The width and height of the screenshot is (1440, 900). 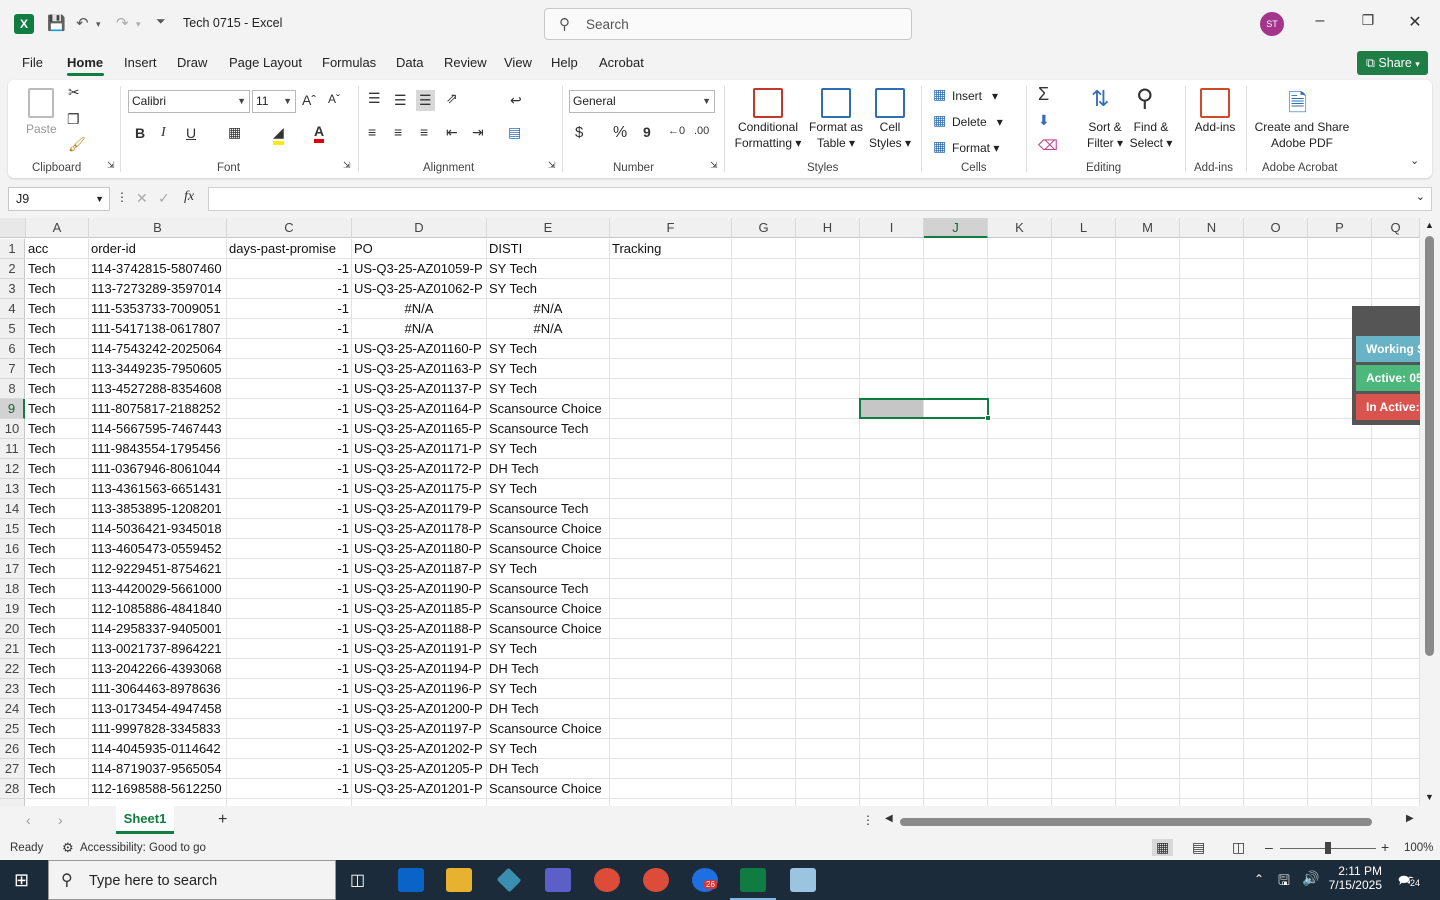 What do you see at coordinates (1396, 689) in the screenshot?
I see `cell-q23` at bounding box center [1396, 689].